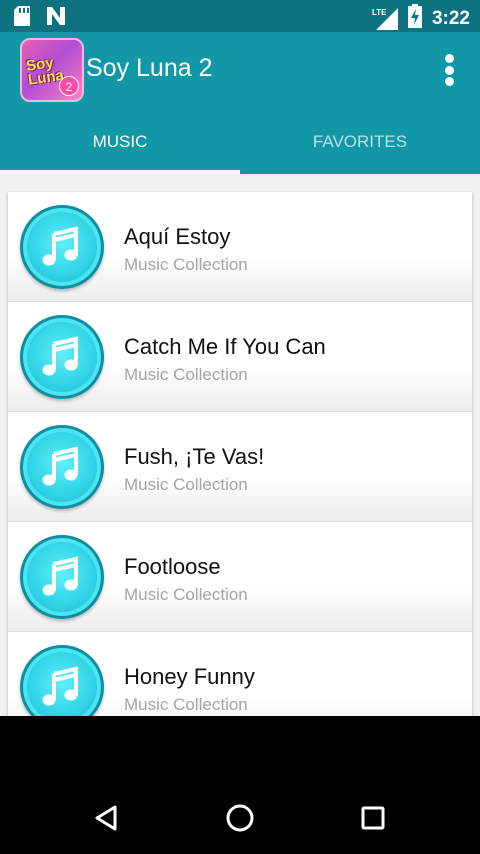 The image size is (480, 854). What do you see at coordinates (450, 18) in the screenshot?
I see `clock: 3:22` at bounding box center [450, 18].